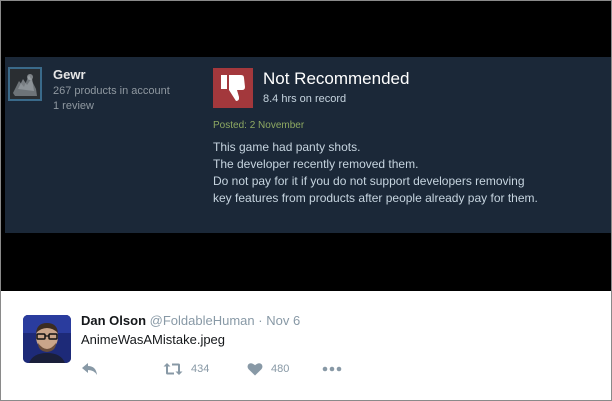 This screenshot has height=401, width=612. What do you see at coordinates (336, 78) in the screenshot?
I see `review-verdict: Not Recommended` at bounding box center [336, 78].